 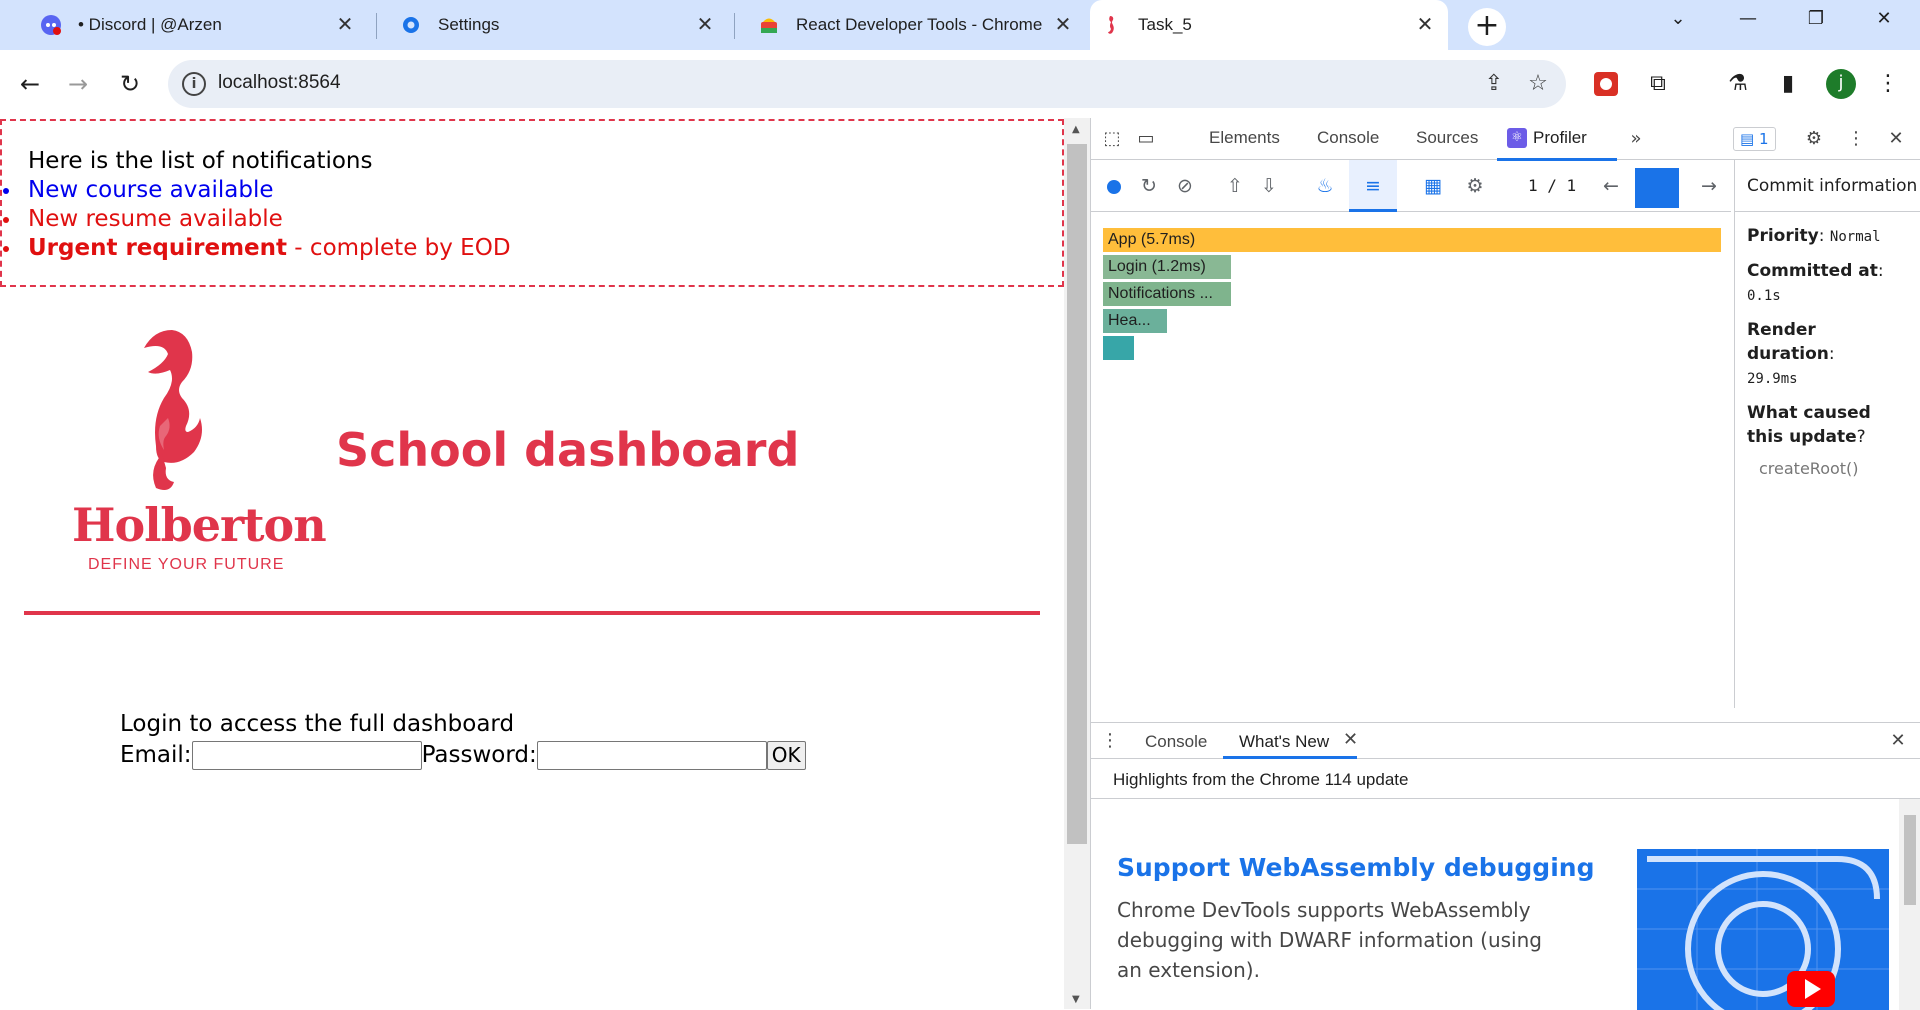 What do you see at coordinates (1110, 741) in the screenshot?
I see `drawer-menu-icon: ⋮` at bounding box center [1110, 741].